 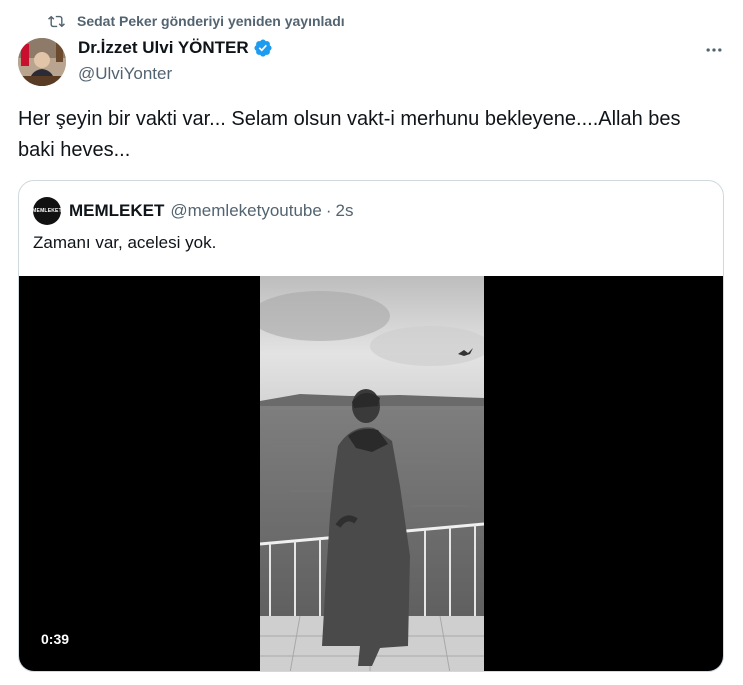 What do you see at coordinates (55, 639) in the screenshot?
I see `video-duration-badge: 0:39` at bounding box center [55, 639].